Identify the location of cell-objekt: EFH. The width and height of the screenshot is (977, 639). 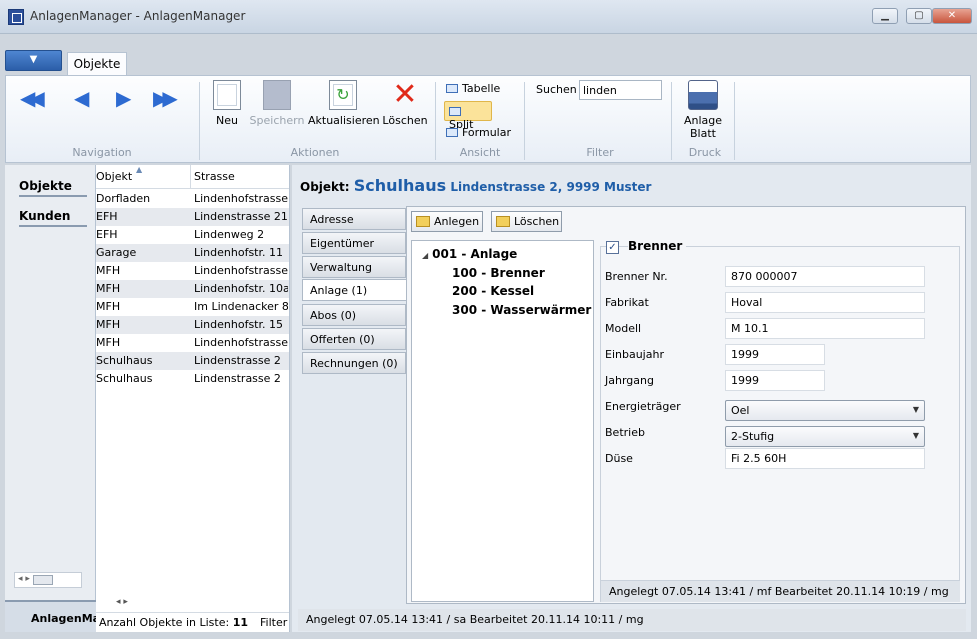
(107, 234).